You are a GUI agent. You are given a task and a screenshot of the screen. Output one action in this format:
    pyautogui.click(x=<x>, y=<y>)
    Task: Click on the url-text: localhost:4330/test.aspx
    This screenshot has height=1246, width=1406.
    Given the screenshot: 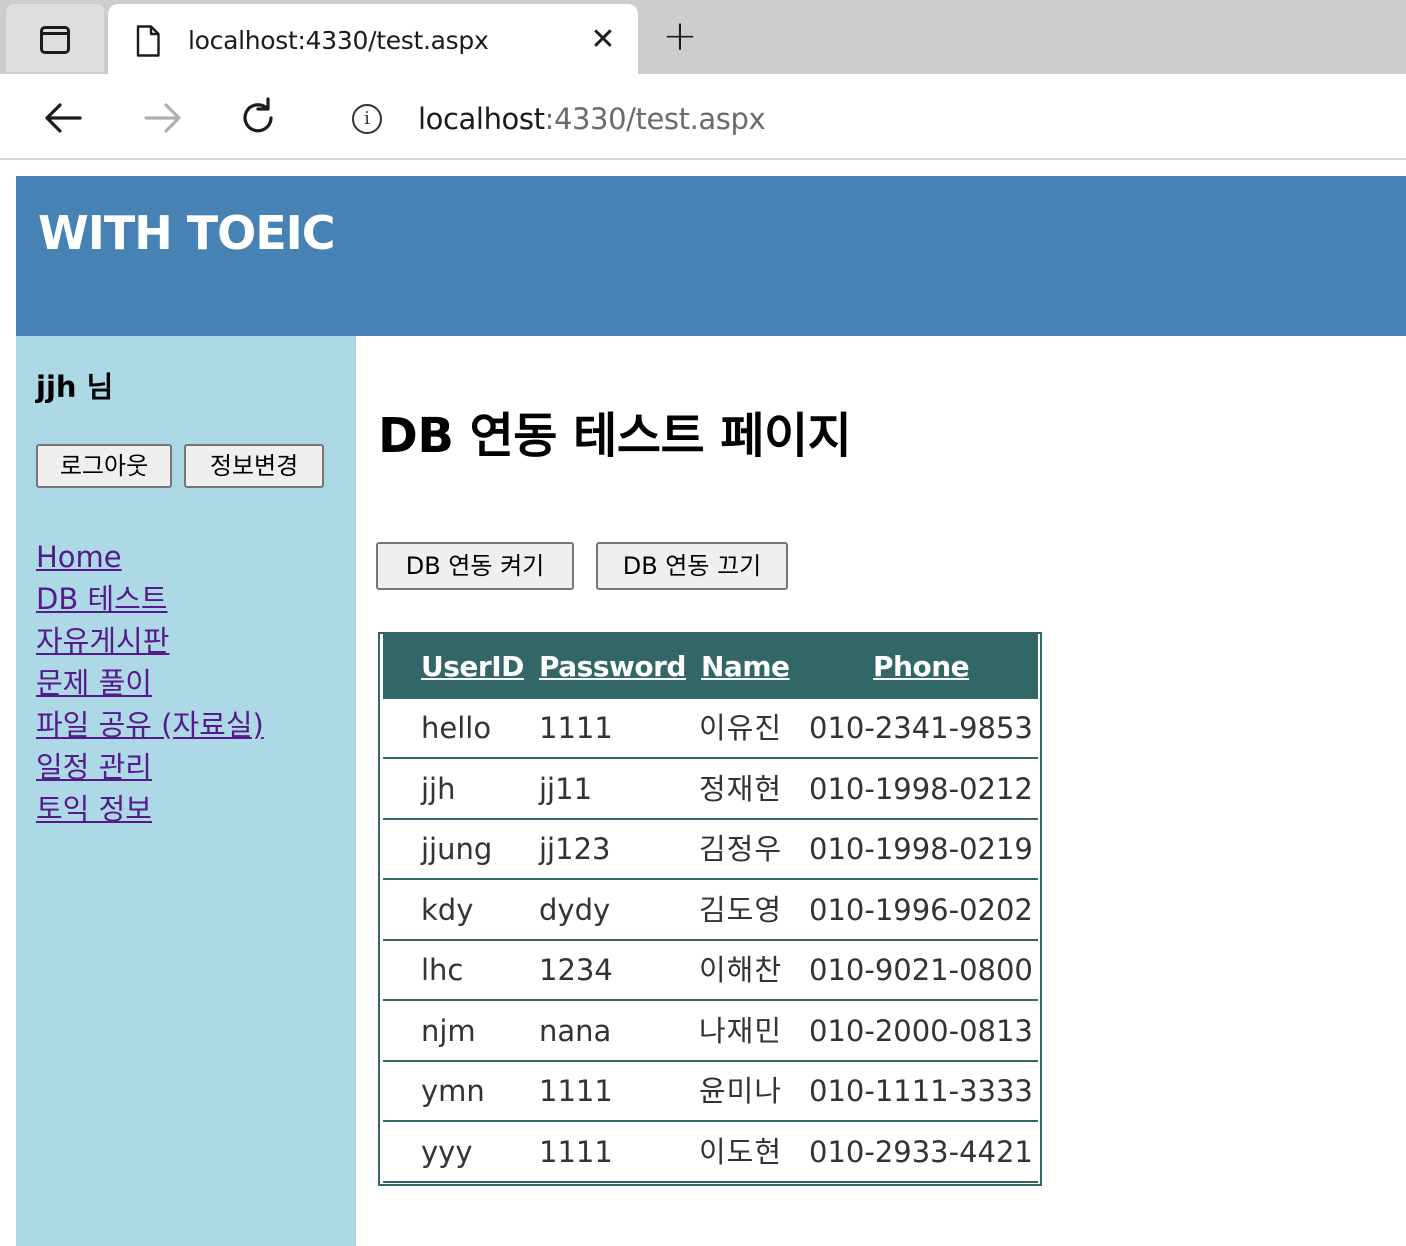 What is the action you would take?
    pyautogui.click(x=592, y=119)
    